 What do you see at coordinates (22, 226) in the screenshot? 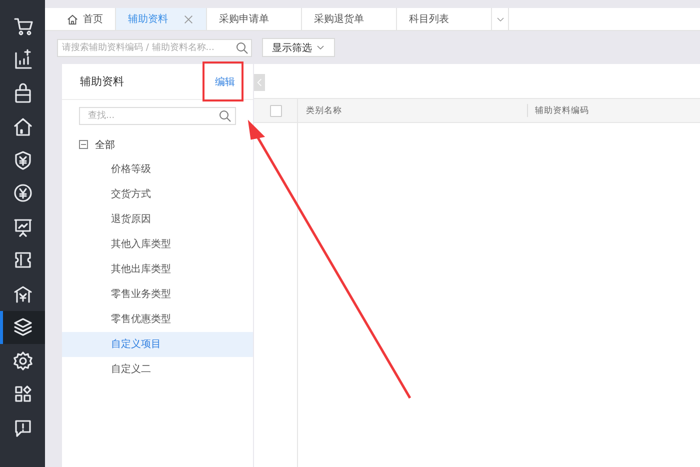
I see `presentation-icon` at bounding box center [22, 226].